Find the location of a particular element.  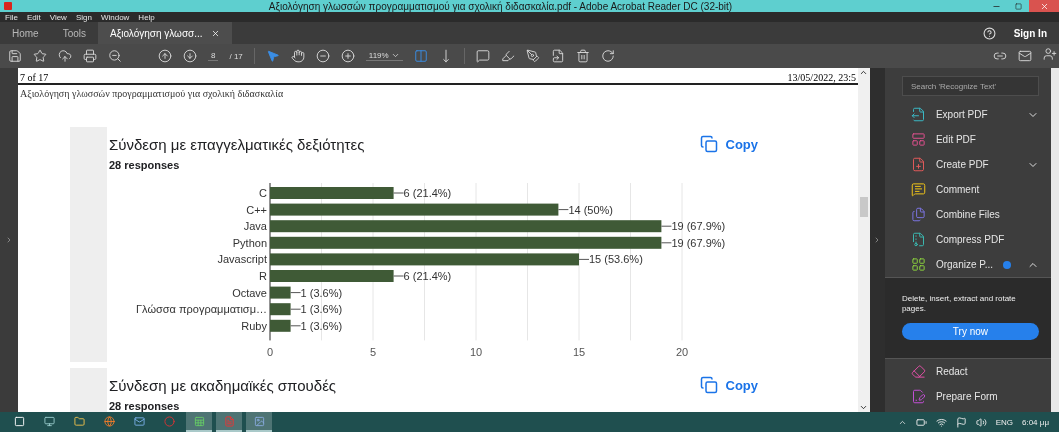

print-icon is located at coordinates (90, 56).